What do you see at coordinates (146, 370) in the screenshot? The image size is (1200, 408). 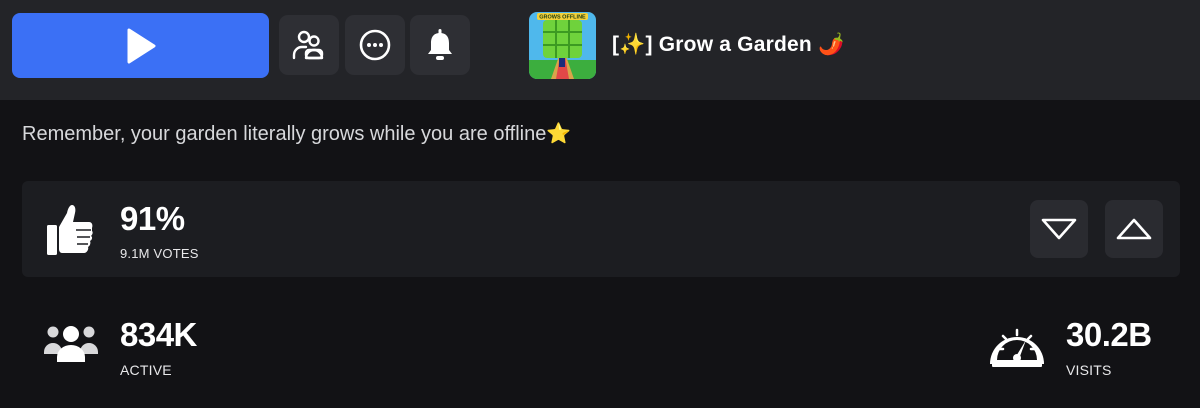 I see `active-label: ACTIVE` at bounding box center [146, 370].